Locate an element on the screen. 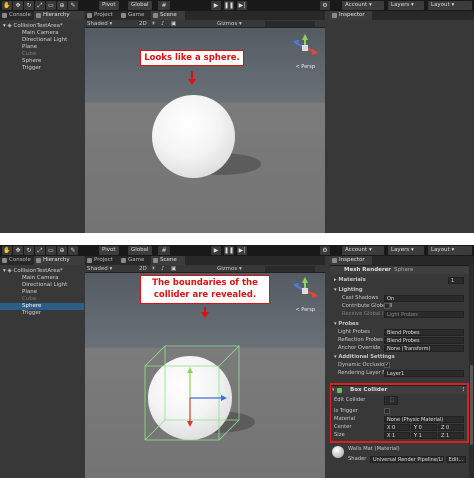 This screenshot has height=478, width=474. additional-settings-section: ▾ Additional Settings is located at coordinates (401, 357).